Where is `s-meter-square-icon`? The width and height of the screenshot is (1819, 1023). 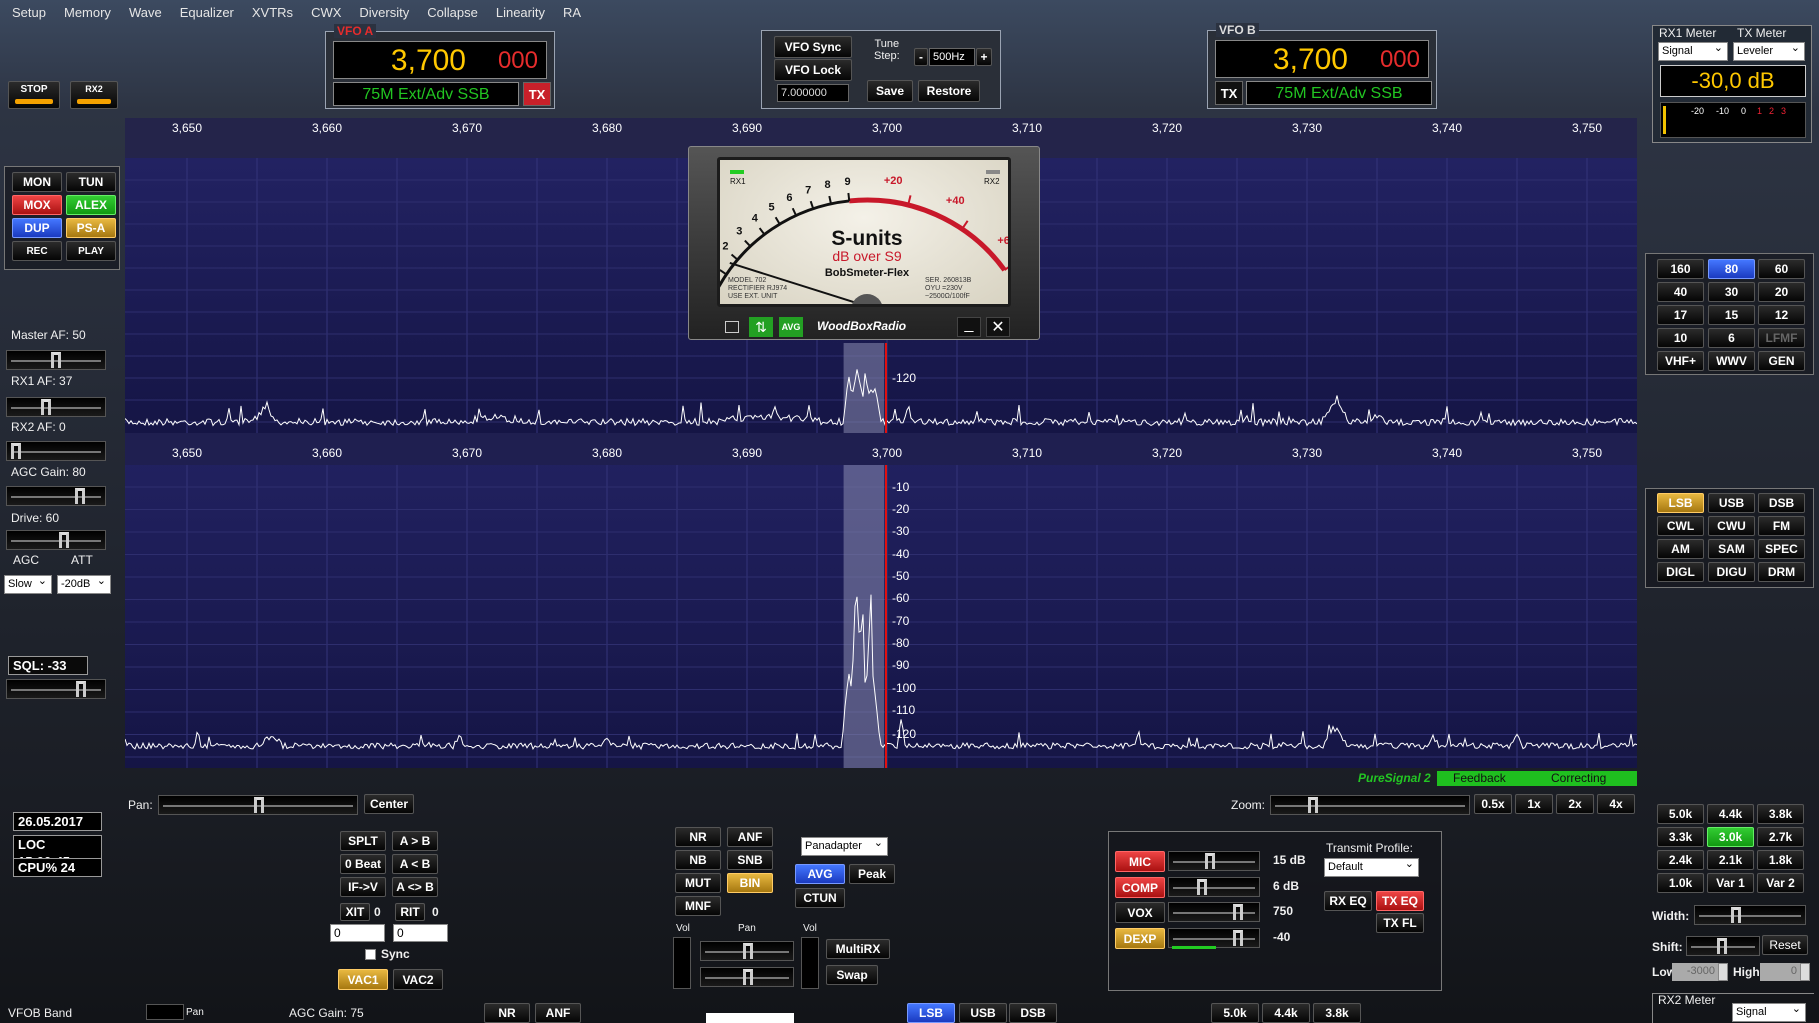
s-meter-square-icon is located at coordinates (732, 327).